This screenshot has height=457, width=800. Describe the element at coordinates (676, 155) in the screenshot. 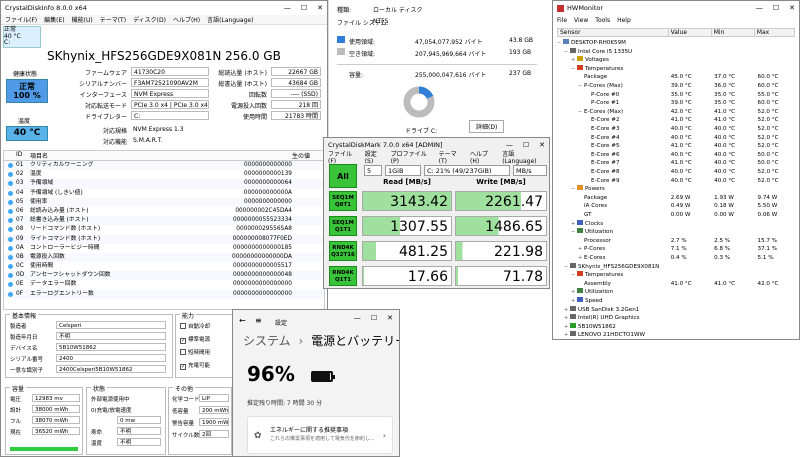

I see `sensor-row: E-Core #6 40.0 °C 40.0 °C 50.0 °C` at that location.